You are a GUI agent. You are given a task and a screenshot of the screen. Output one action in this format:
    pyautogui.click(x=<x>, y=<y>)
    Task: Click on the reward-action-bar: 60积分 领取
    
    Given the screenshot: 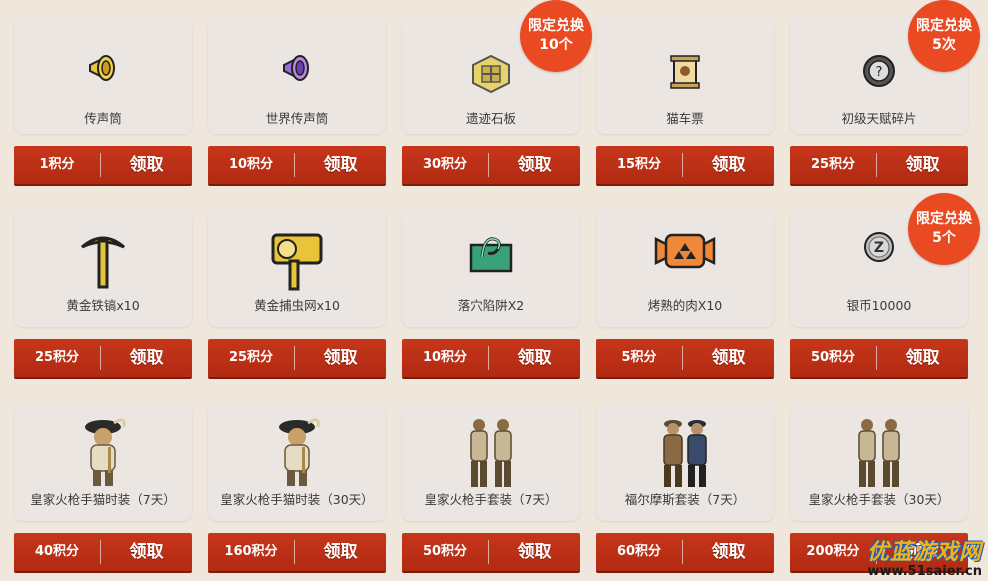 What is the action you would take?
    pyautogui.click(x=685, y=552)
    